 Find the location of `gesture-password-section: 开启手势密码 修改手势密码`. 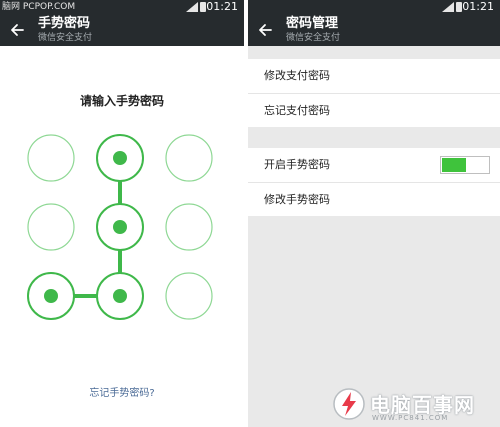

gesture-password-section: 开启手势密码 修改手势密码 is located at coordinates (374, 182).